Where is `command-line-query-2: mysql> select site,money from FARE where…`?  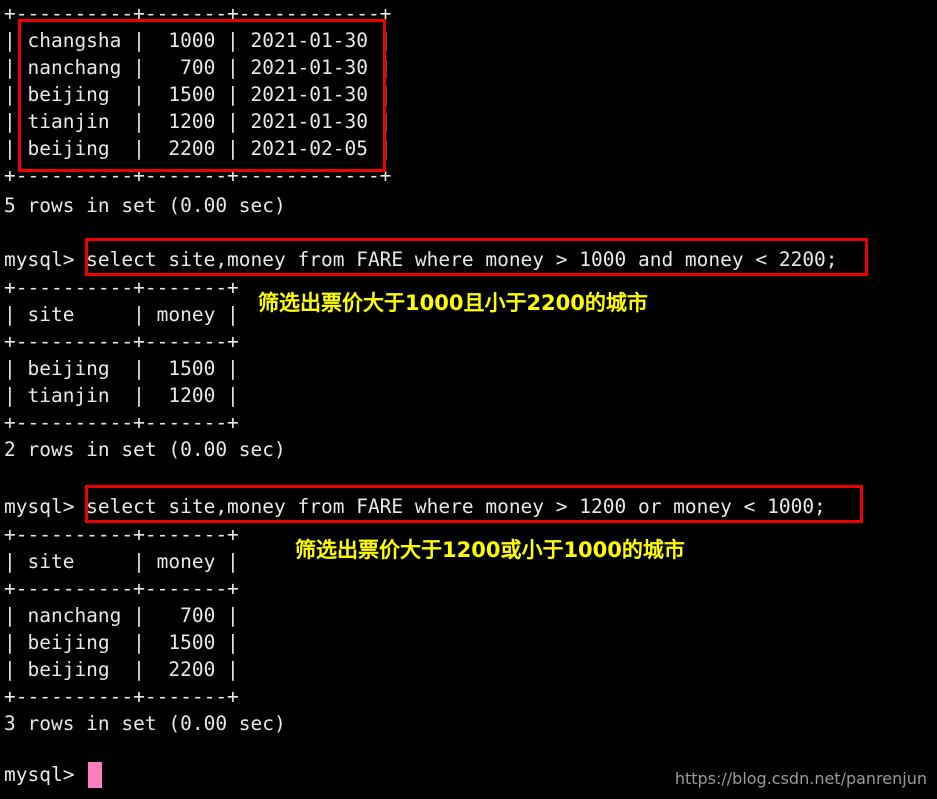
command-line-query-2: mysql> select site,money from FARE where… is located at coordinates (415, 506).